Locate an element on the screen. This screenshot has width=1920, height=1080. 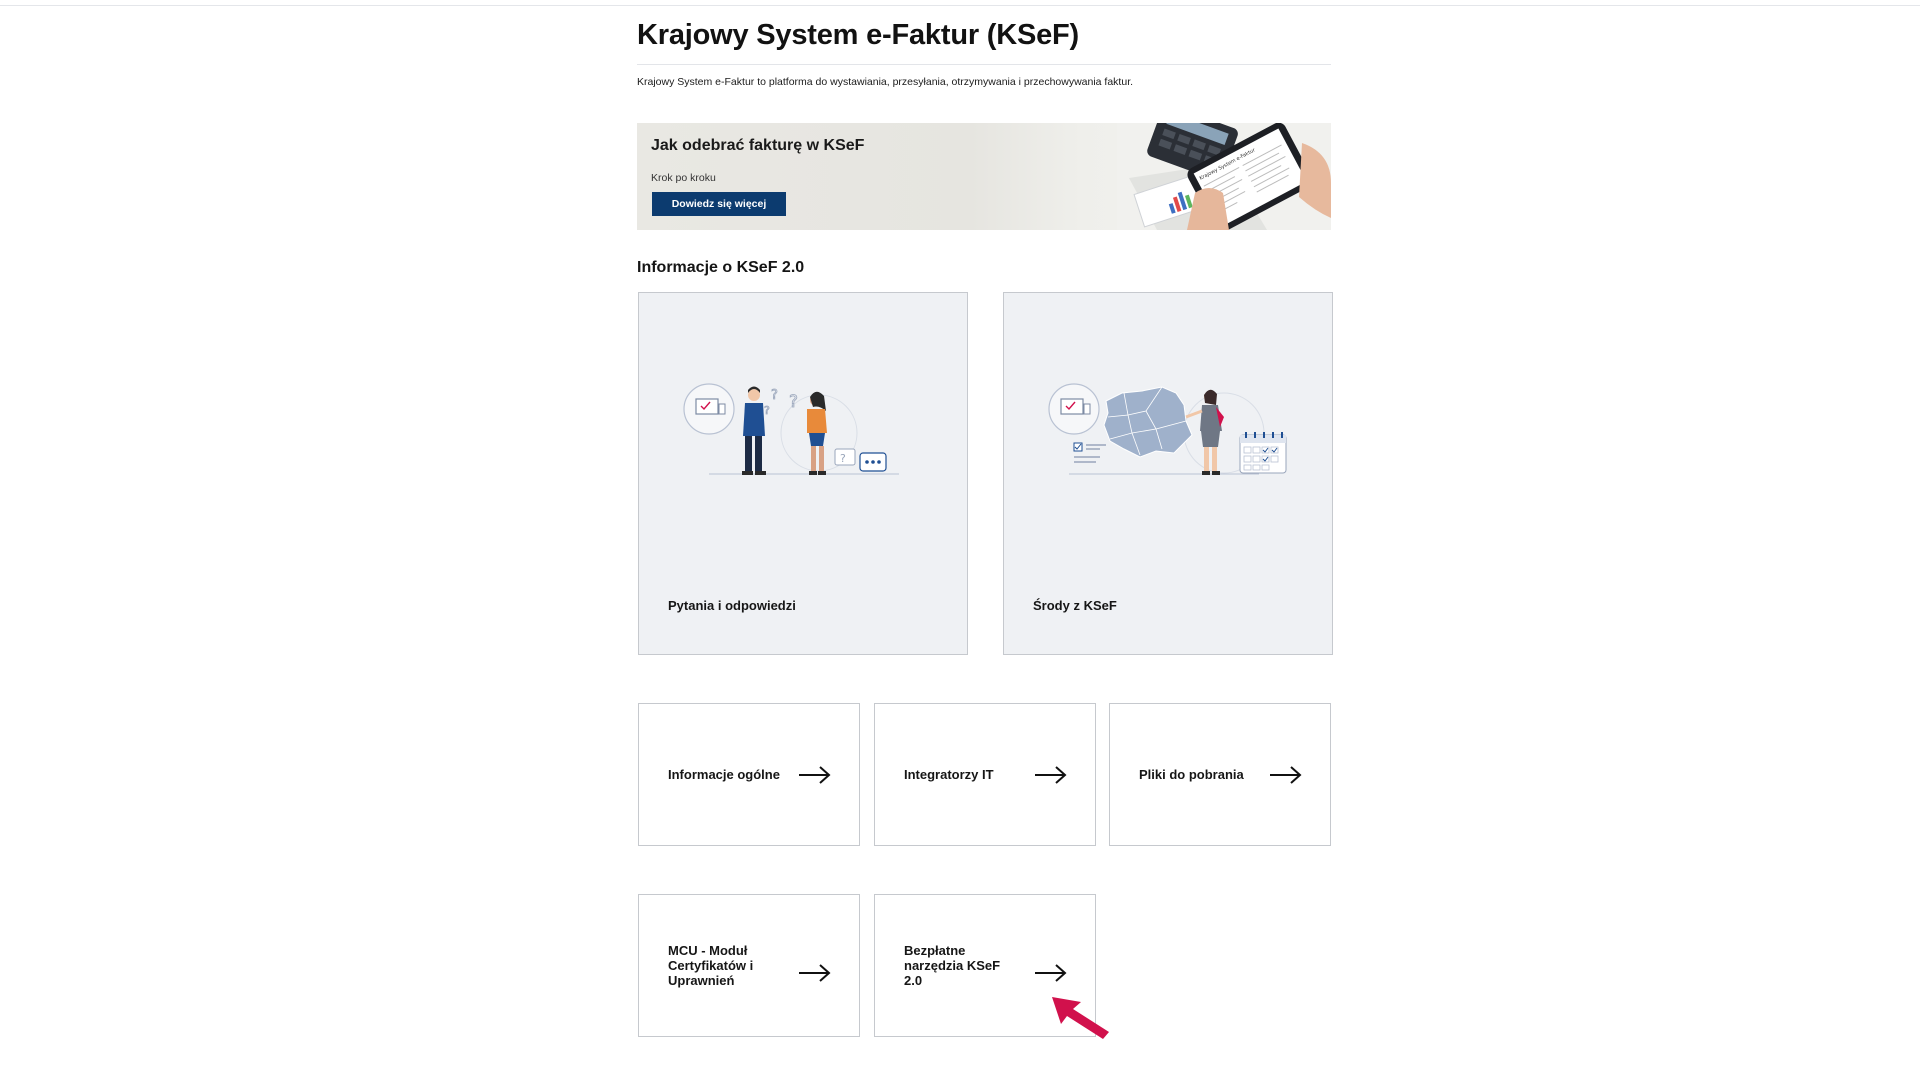
people-questions-illustration: ? ? ? ? is located at coordinates (791, 429).